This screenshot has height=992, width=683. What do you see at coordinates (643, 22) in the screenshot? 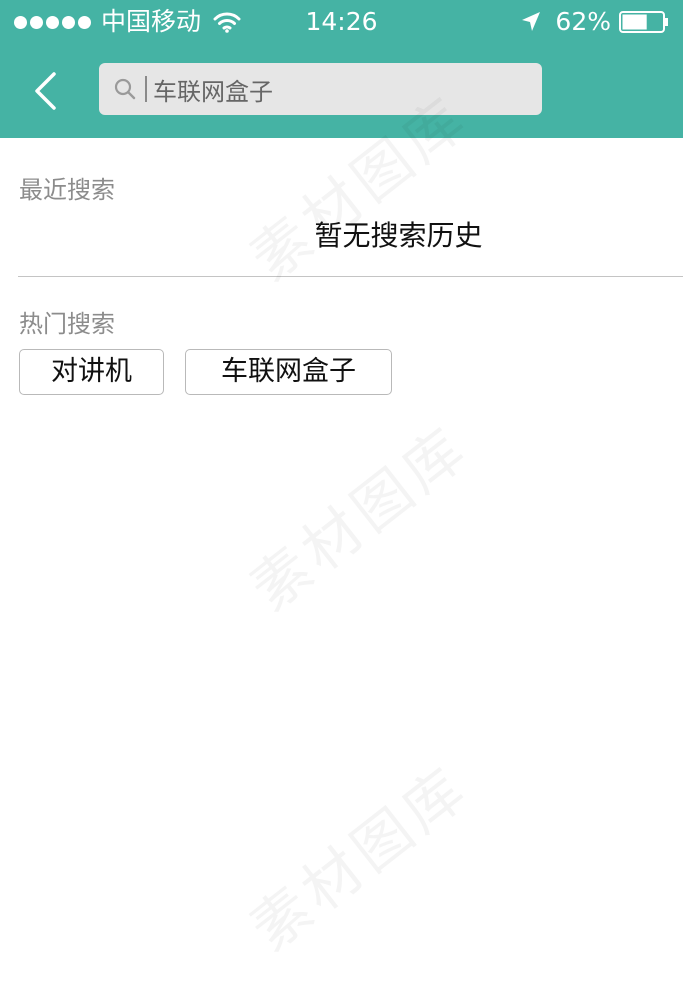
I see `battery-icon` at bounding box center [643, 22].